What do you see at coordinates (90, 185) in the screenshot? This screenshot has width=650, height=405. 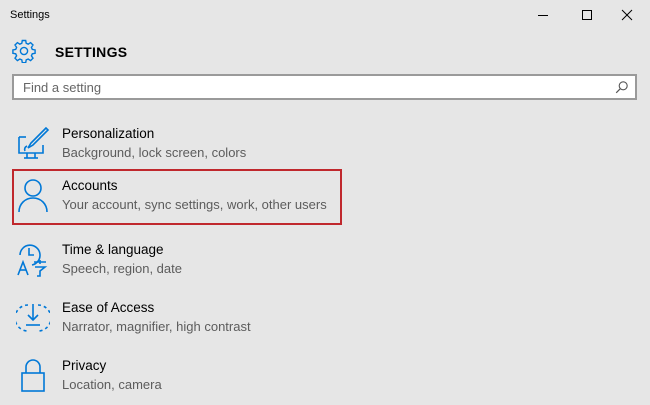 I see `item-label: Accounts` at bounding box center [90, 185].